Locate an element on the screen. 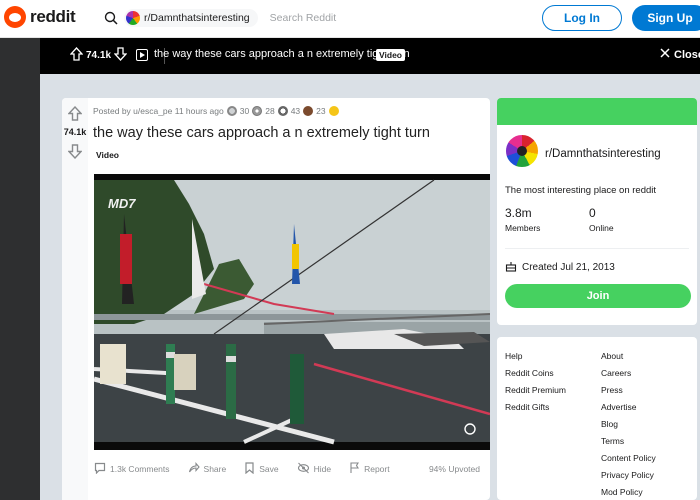  footer-link-help: Help is located at coordinates (513, 356).